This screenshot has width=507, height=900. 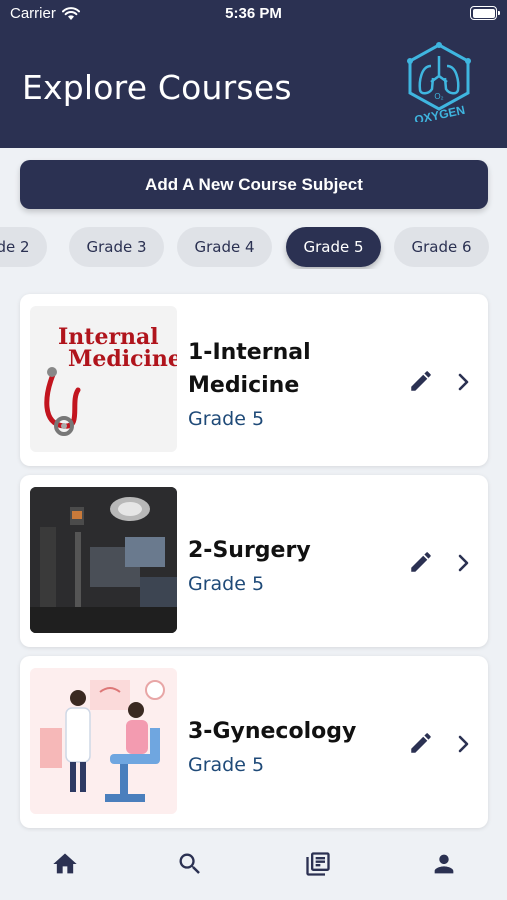 I want to click on grade-pill-4: Grade 4, so click(x=224, y=247).